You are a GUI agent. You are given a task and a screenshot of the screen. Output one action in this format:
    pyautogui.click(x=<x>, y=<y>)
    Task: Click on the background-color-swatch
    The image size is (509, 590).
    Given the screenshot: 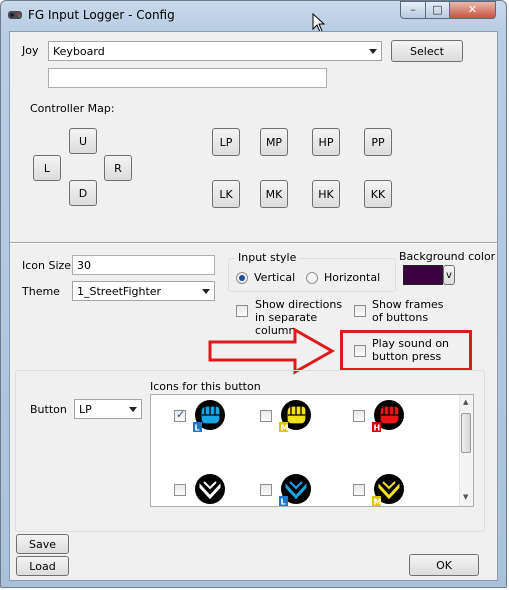 What is the action you would take?
    pyautogui.click(x=423, y=275)
    